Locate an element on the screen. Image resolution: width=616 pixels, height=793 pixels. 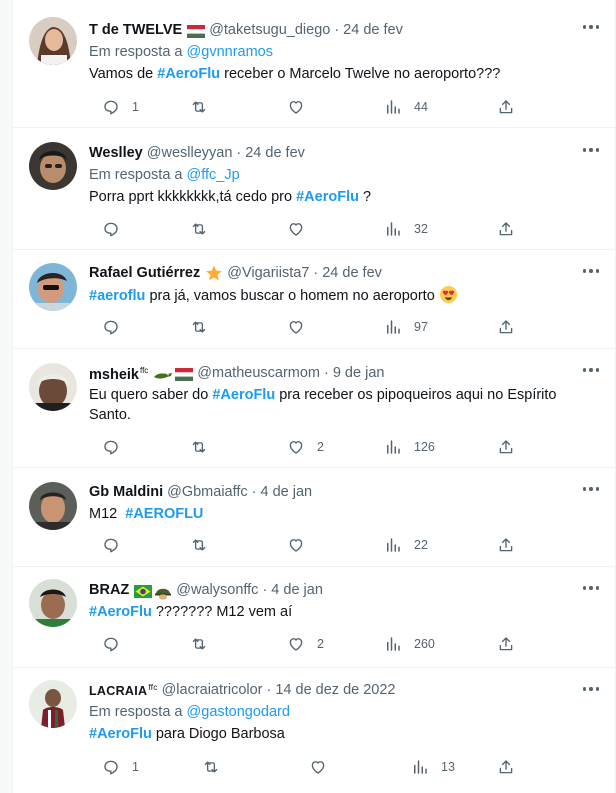
views-button: 13 is located at coordinates (433, 767).